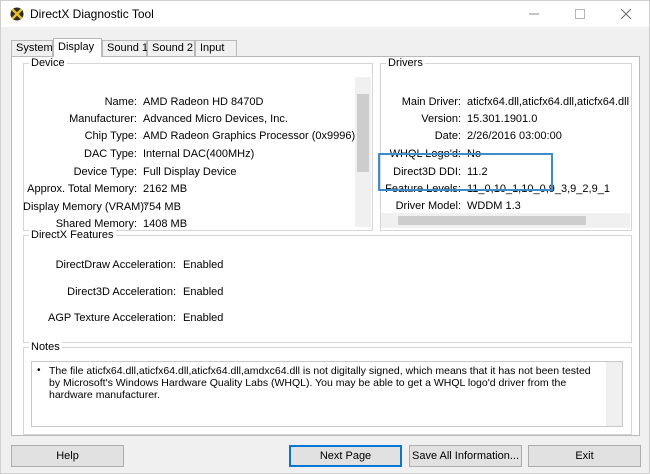 The image size is (650, 474). What do you see at coordinates (345, 456) in the screenshot?
I see `next-page-button: Next Page` at bounding box center [345, 456].